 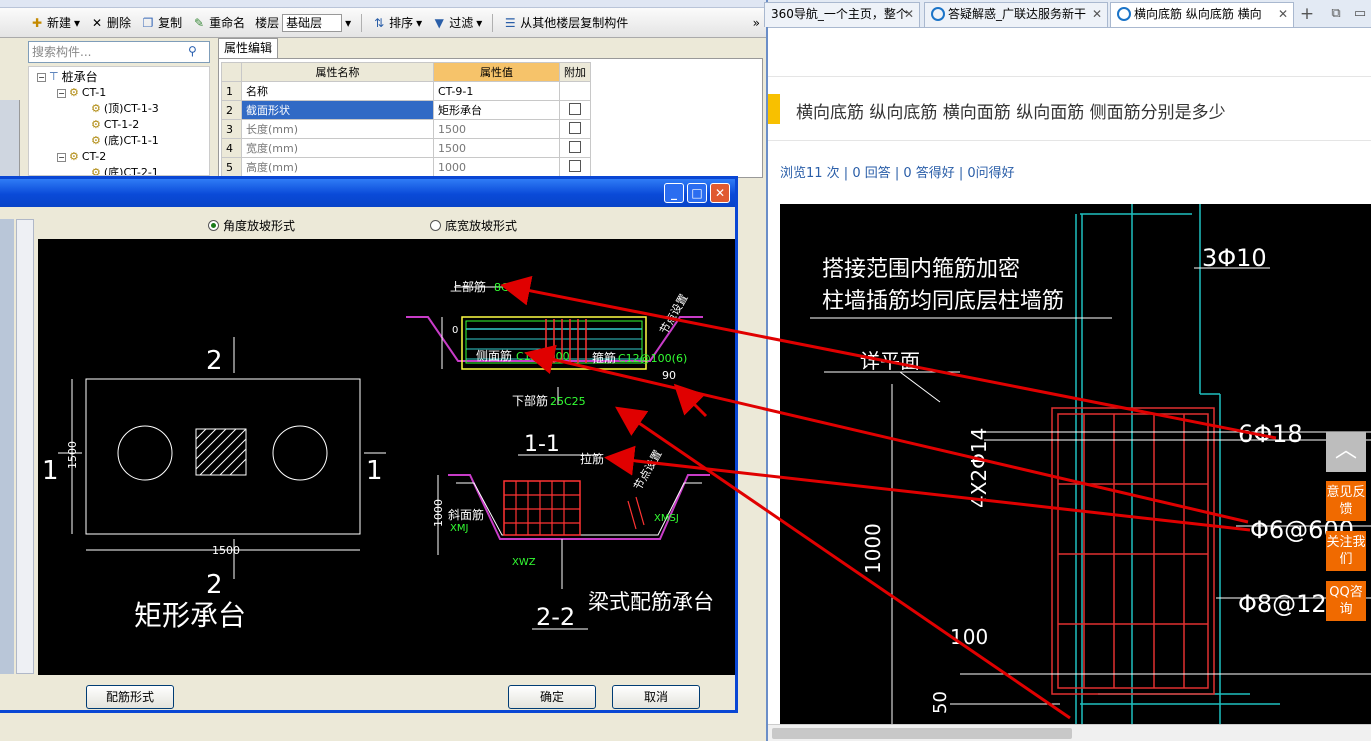 I want to click on table-row: 5 高度(mm) 1000, so click(x=406, y=167).